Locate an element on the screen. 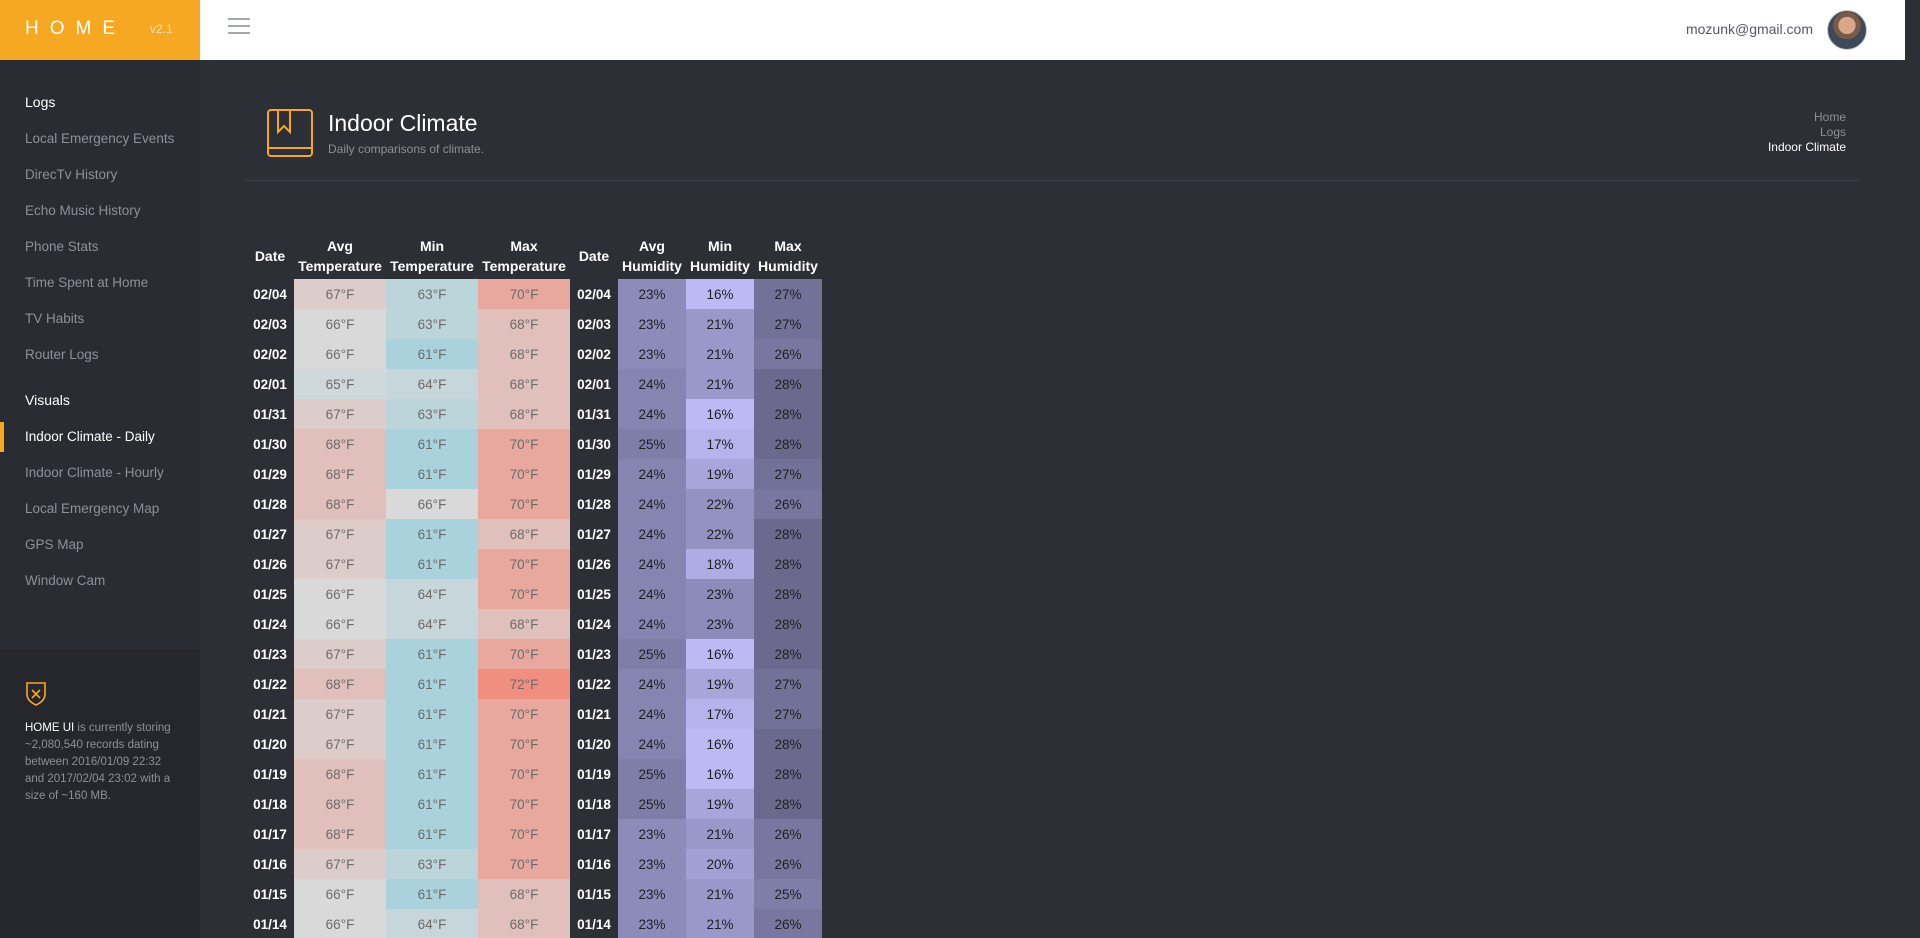 This screenshot has height=938, width=1920. header-divider is located at coordinates (1052, 180).